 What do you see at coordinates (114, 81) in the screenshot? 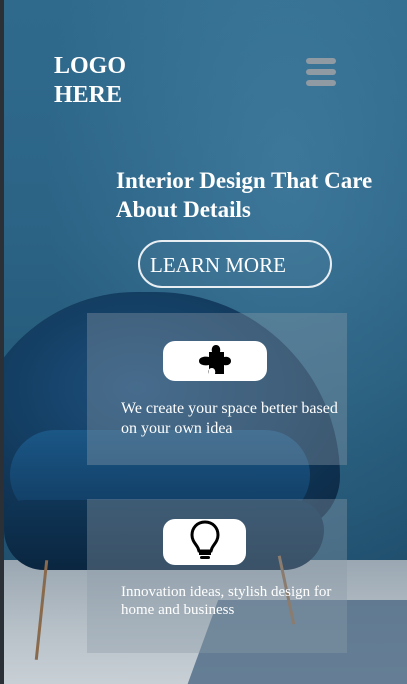
I see `logo: LOGO HERE` at bounding box center [114, 81].